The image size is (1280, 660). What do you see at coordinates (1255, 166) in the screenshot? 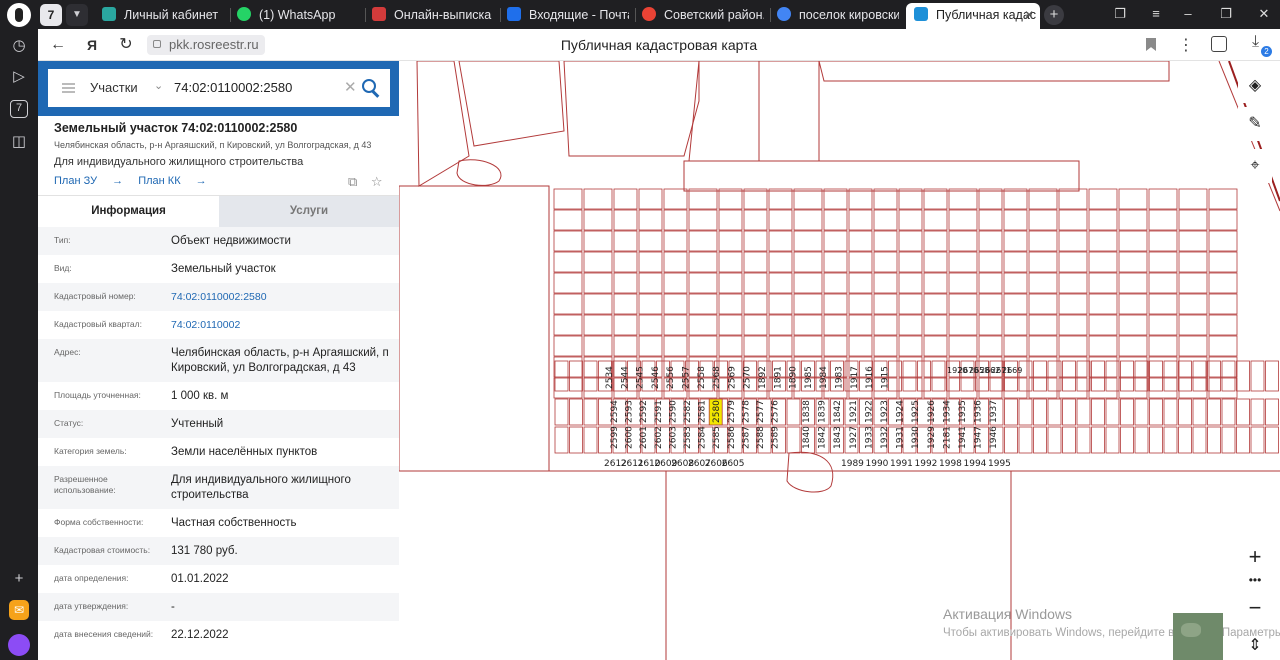
I see `locate-icon: ⌖` at bounding box center [1255, 166].